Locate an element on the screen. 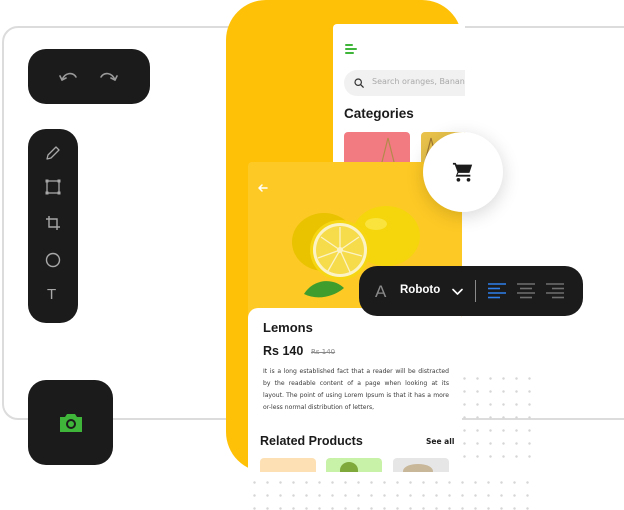  text-tool-icon: T is located at coordinates (51, 294).